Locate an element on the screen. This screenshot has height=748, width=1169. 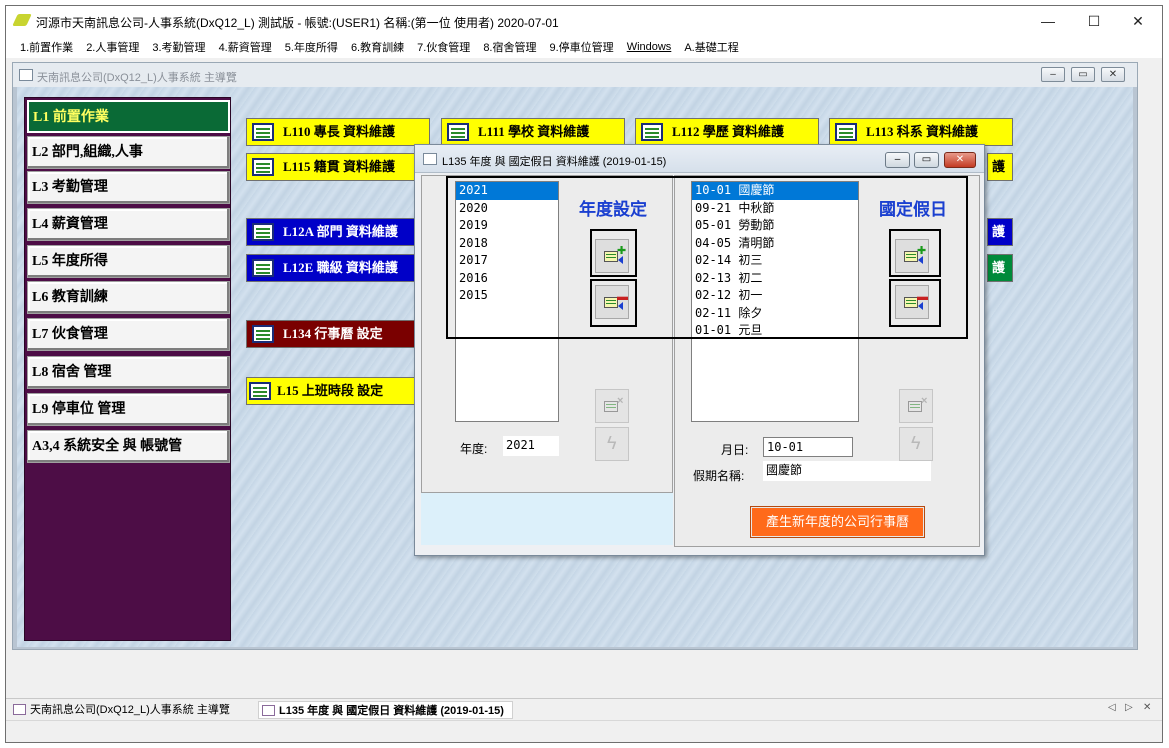
tile-l134-calendar: L134 行事曆 設定 is located at coordinates (338, 334).